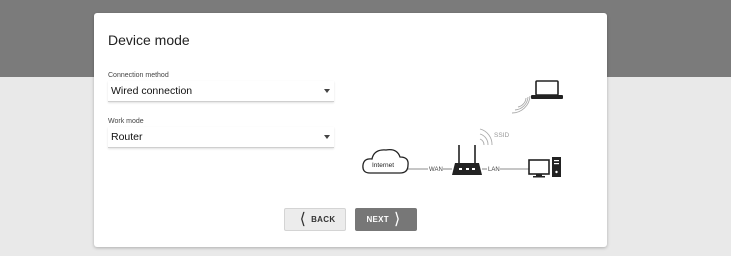 This screenshot has width=731, height=256. What do you see at coordinates (221, 137) in the screenshot?
I see `work-mode-select: Router` at bounding box center [221, 137].